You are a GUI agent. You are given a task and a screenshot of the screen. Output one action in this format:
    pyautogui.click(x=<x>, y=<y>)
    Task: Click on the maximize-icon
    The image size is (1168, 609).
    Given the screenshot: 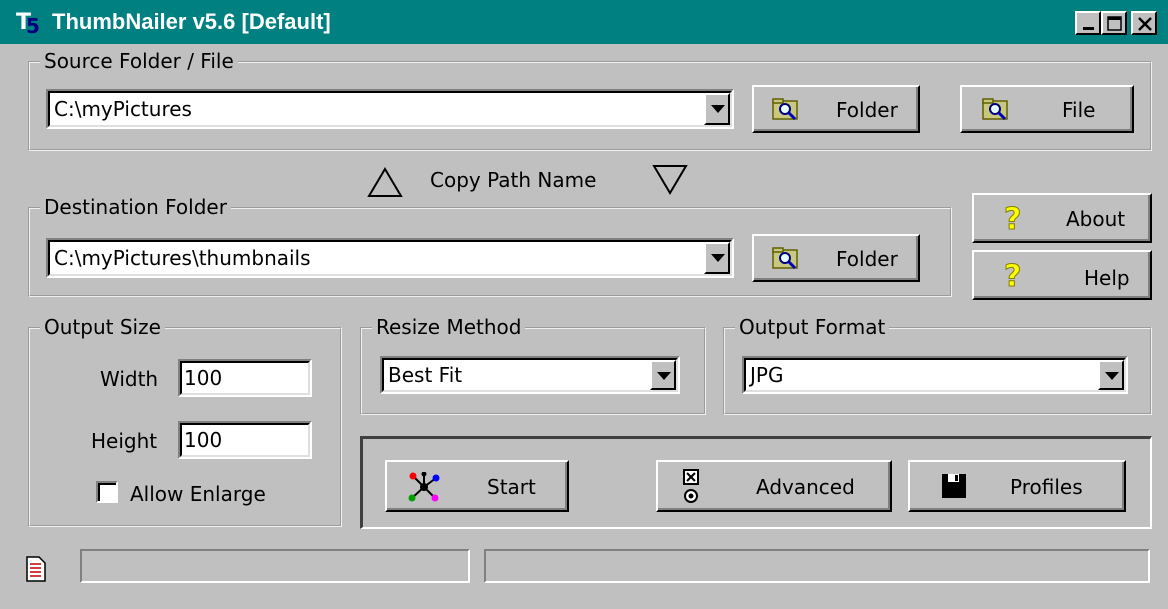 What is the action you would take?
    pyautogui.click(x=1114, y=23)
    